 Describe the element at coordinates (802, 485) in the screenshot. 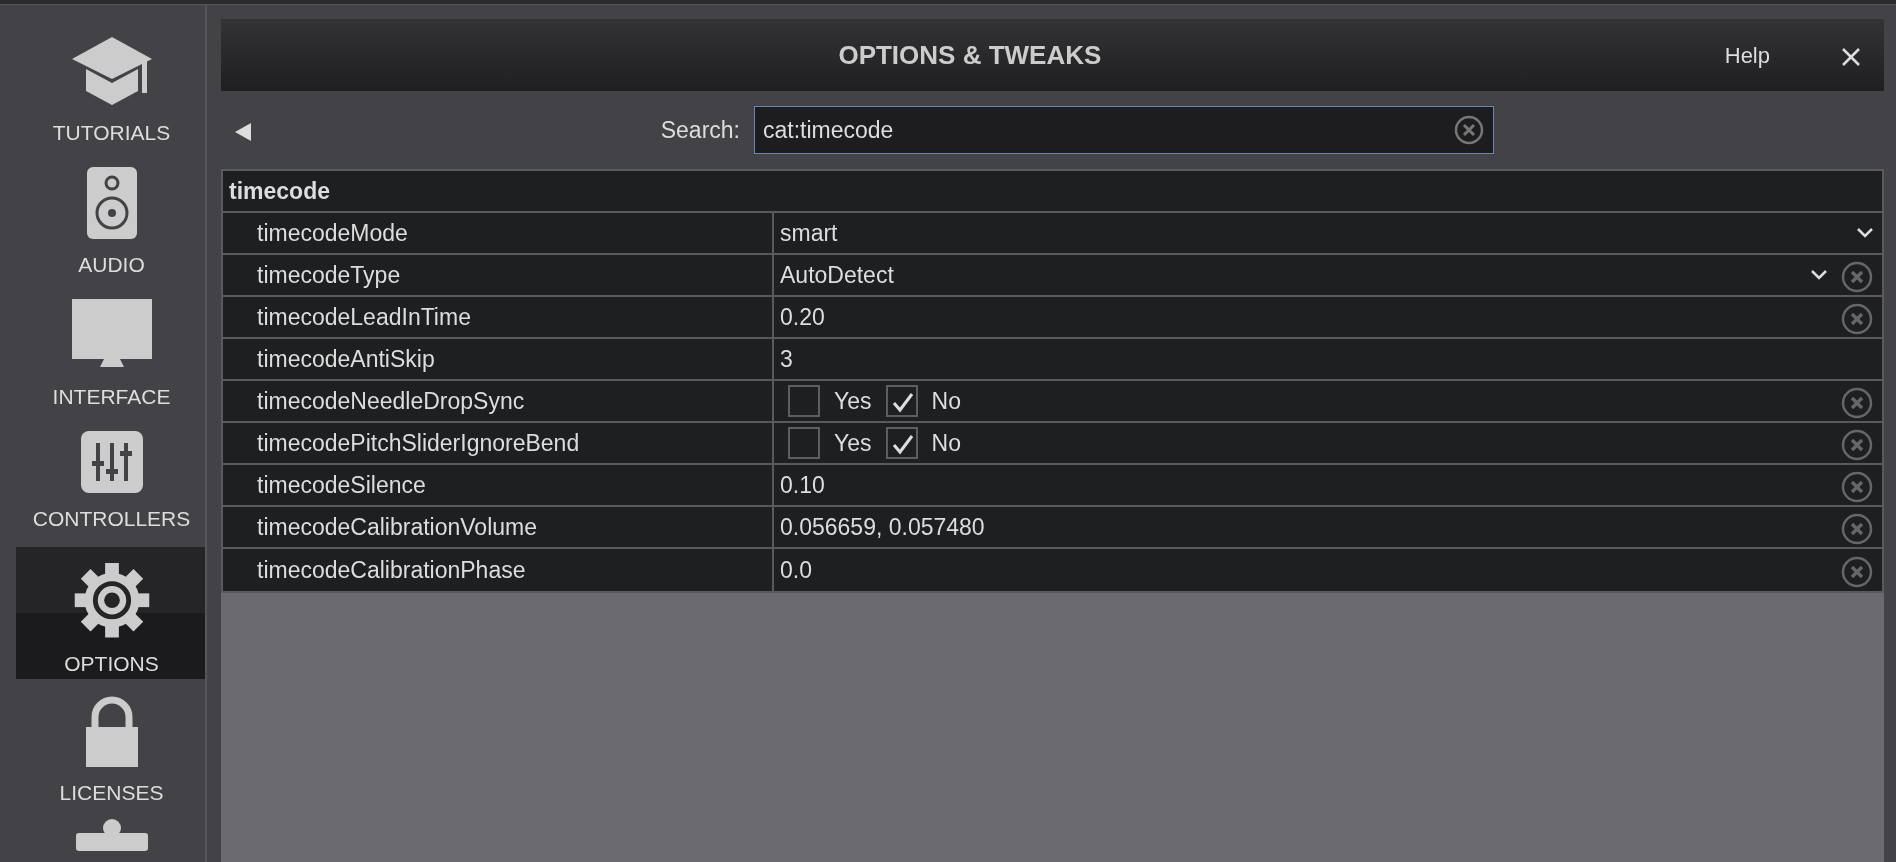

I see `setting-value: 0.10` at that location.